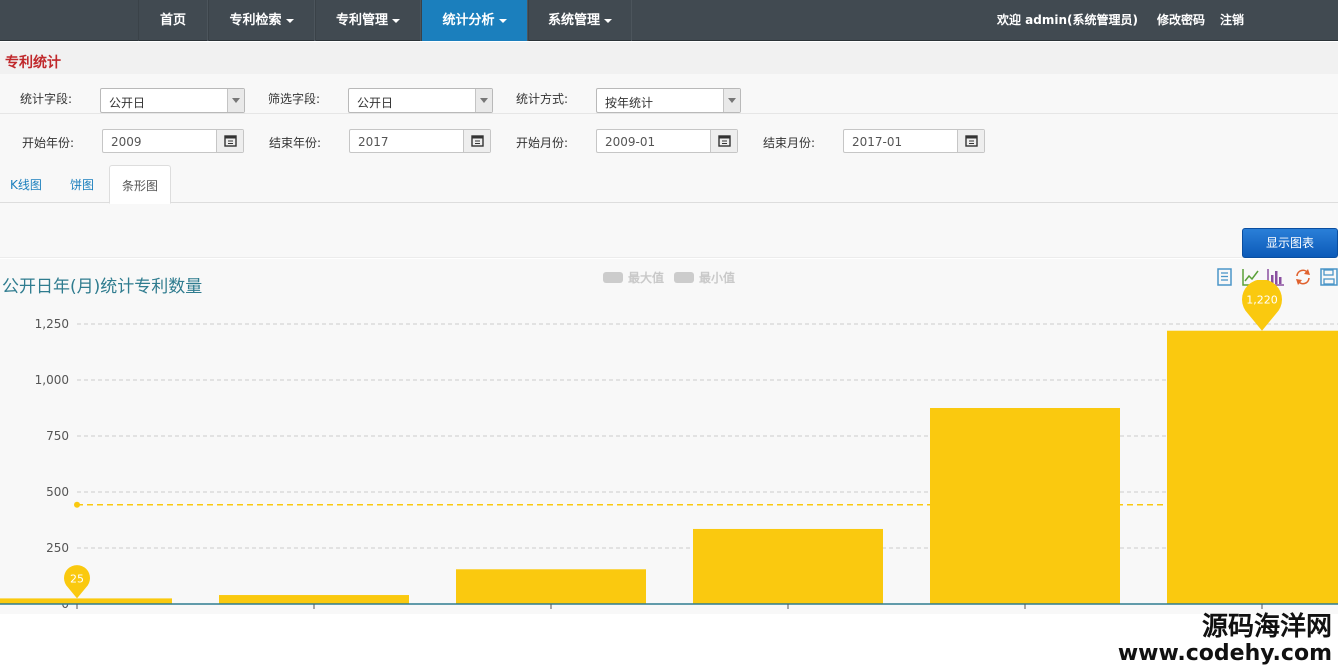  What do you see at coordinates (789, 143) in the screenshot?
I see `end-month-label: 结束月份:` at bounding box center [789, 143].